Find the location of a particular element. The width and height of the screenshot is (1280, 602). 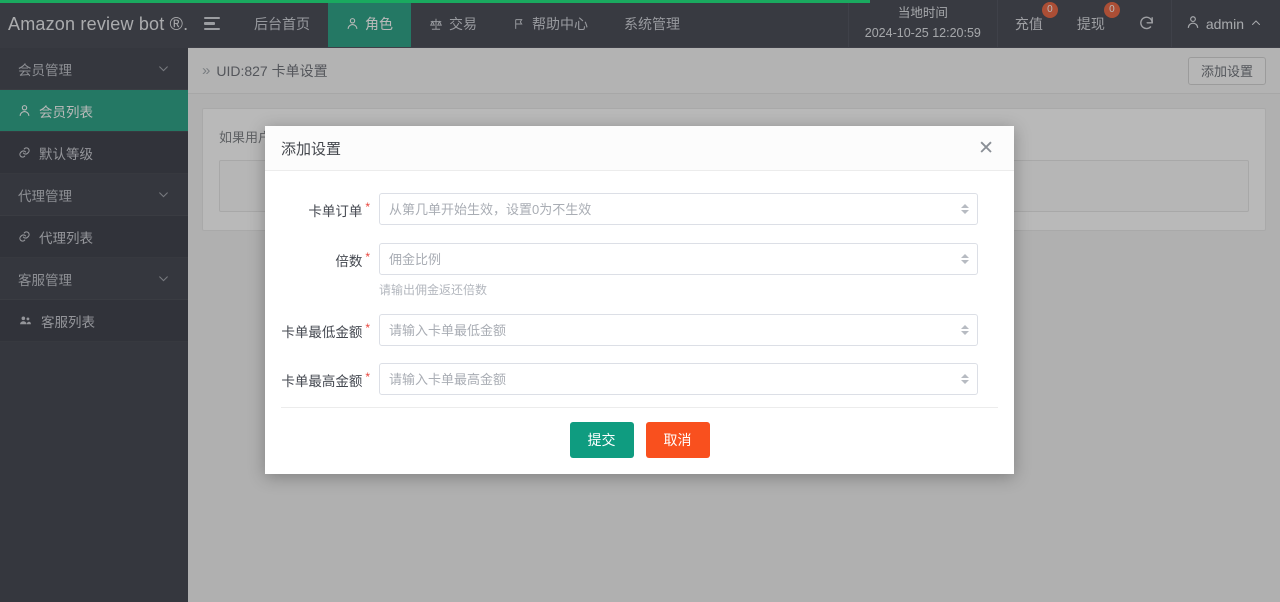

card-order-input is located at coordinates (678, 209).